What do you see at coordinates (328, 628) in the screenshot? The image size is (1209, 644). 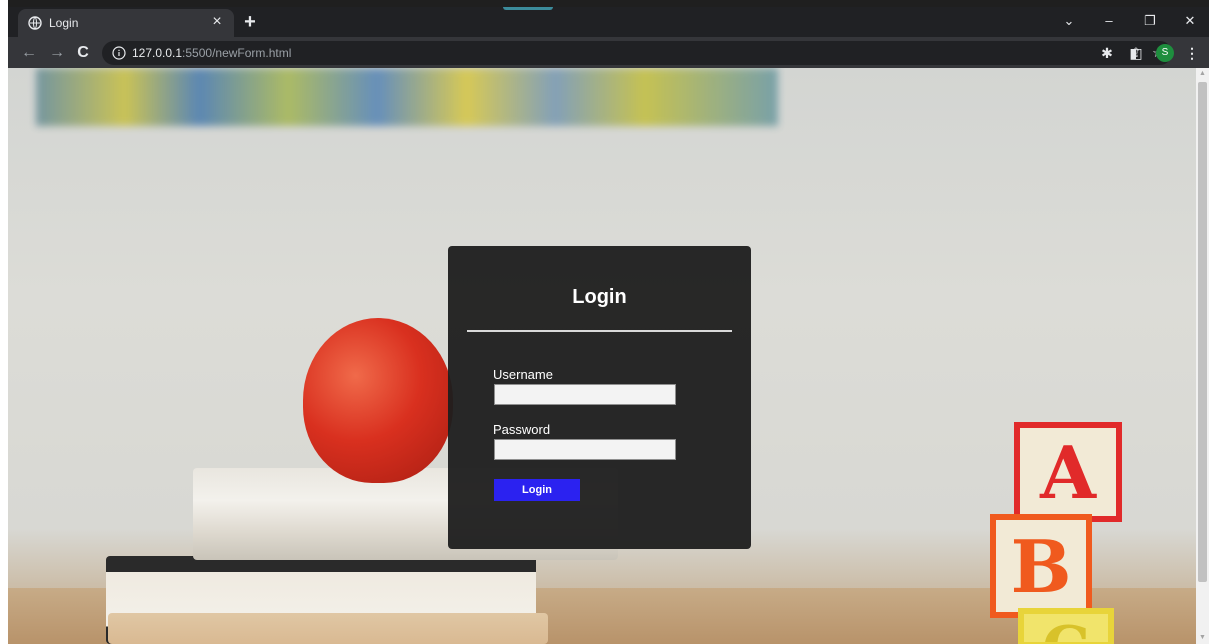 I see `background-book-base` at bounding box center [328, 628].